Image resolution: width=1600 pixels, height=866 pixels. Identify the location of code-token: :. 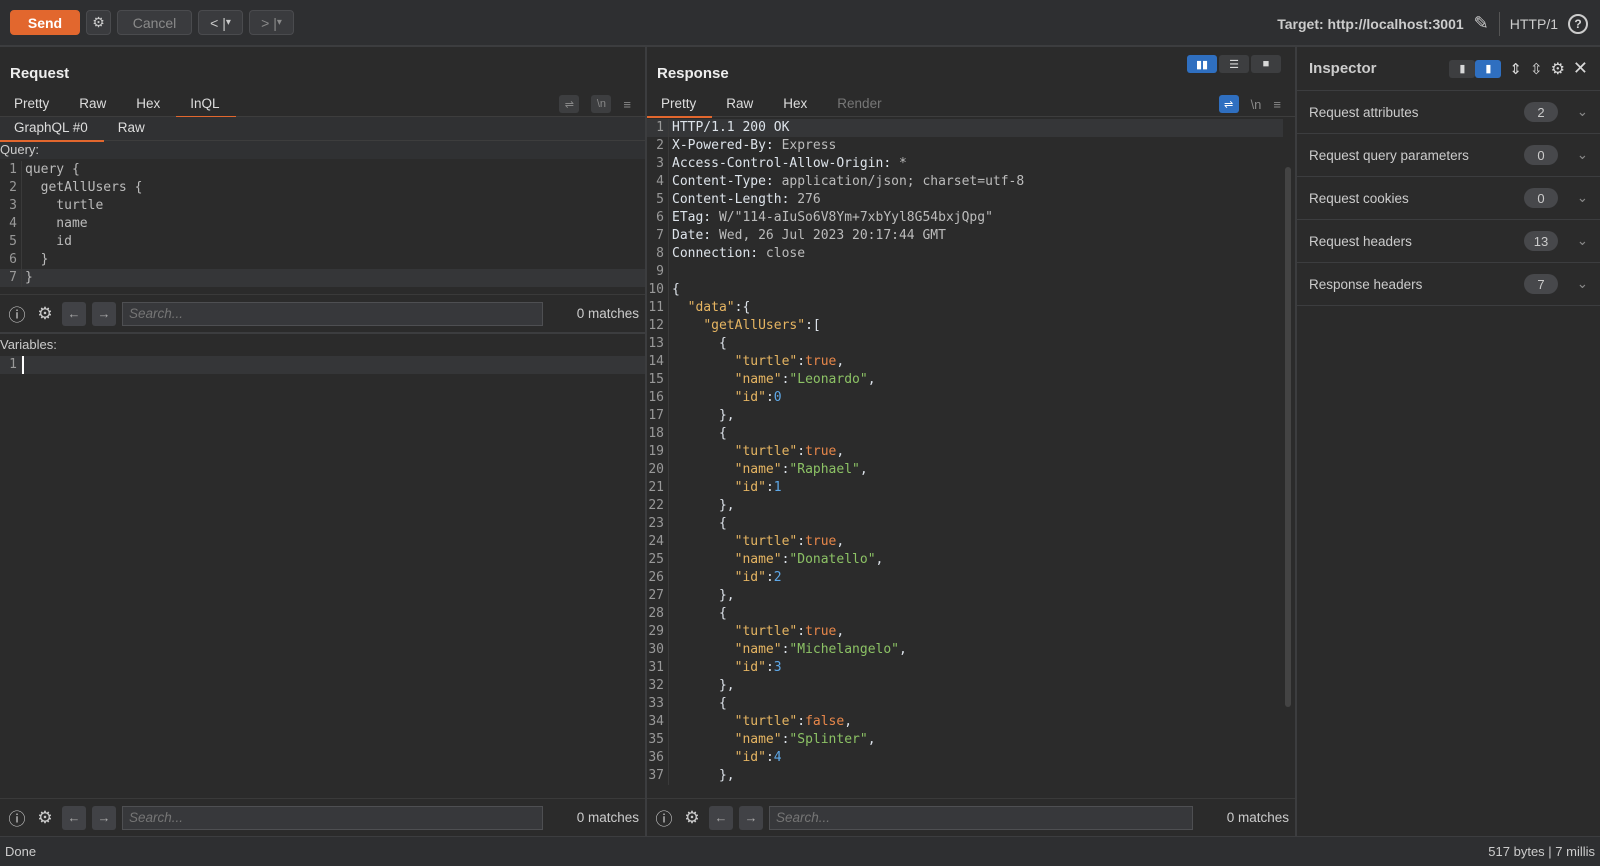
(769, 487).